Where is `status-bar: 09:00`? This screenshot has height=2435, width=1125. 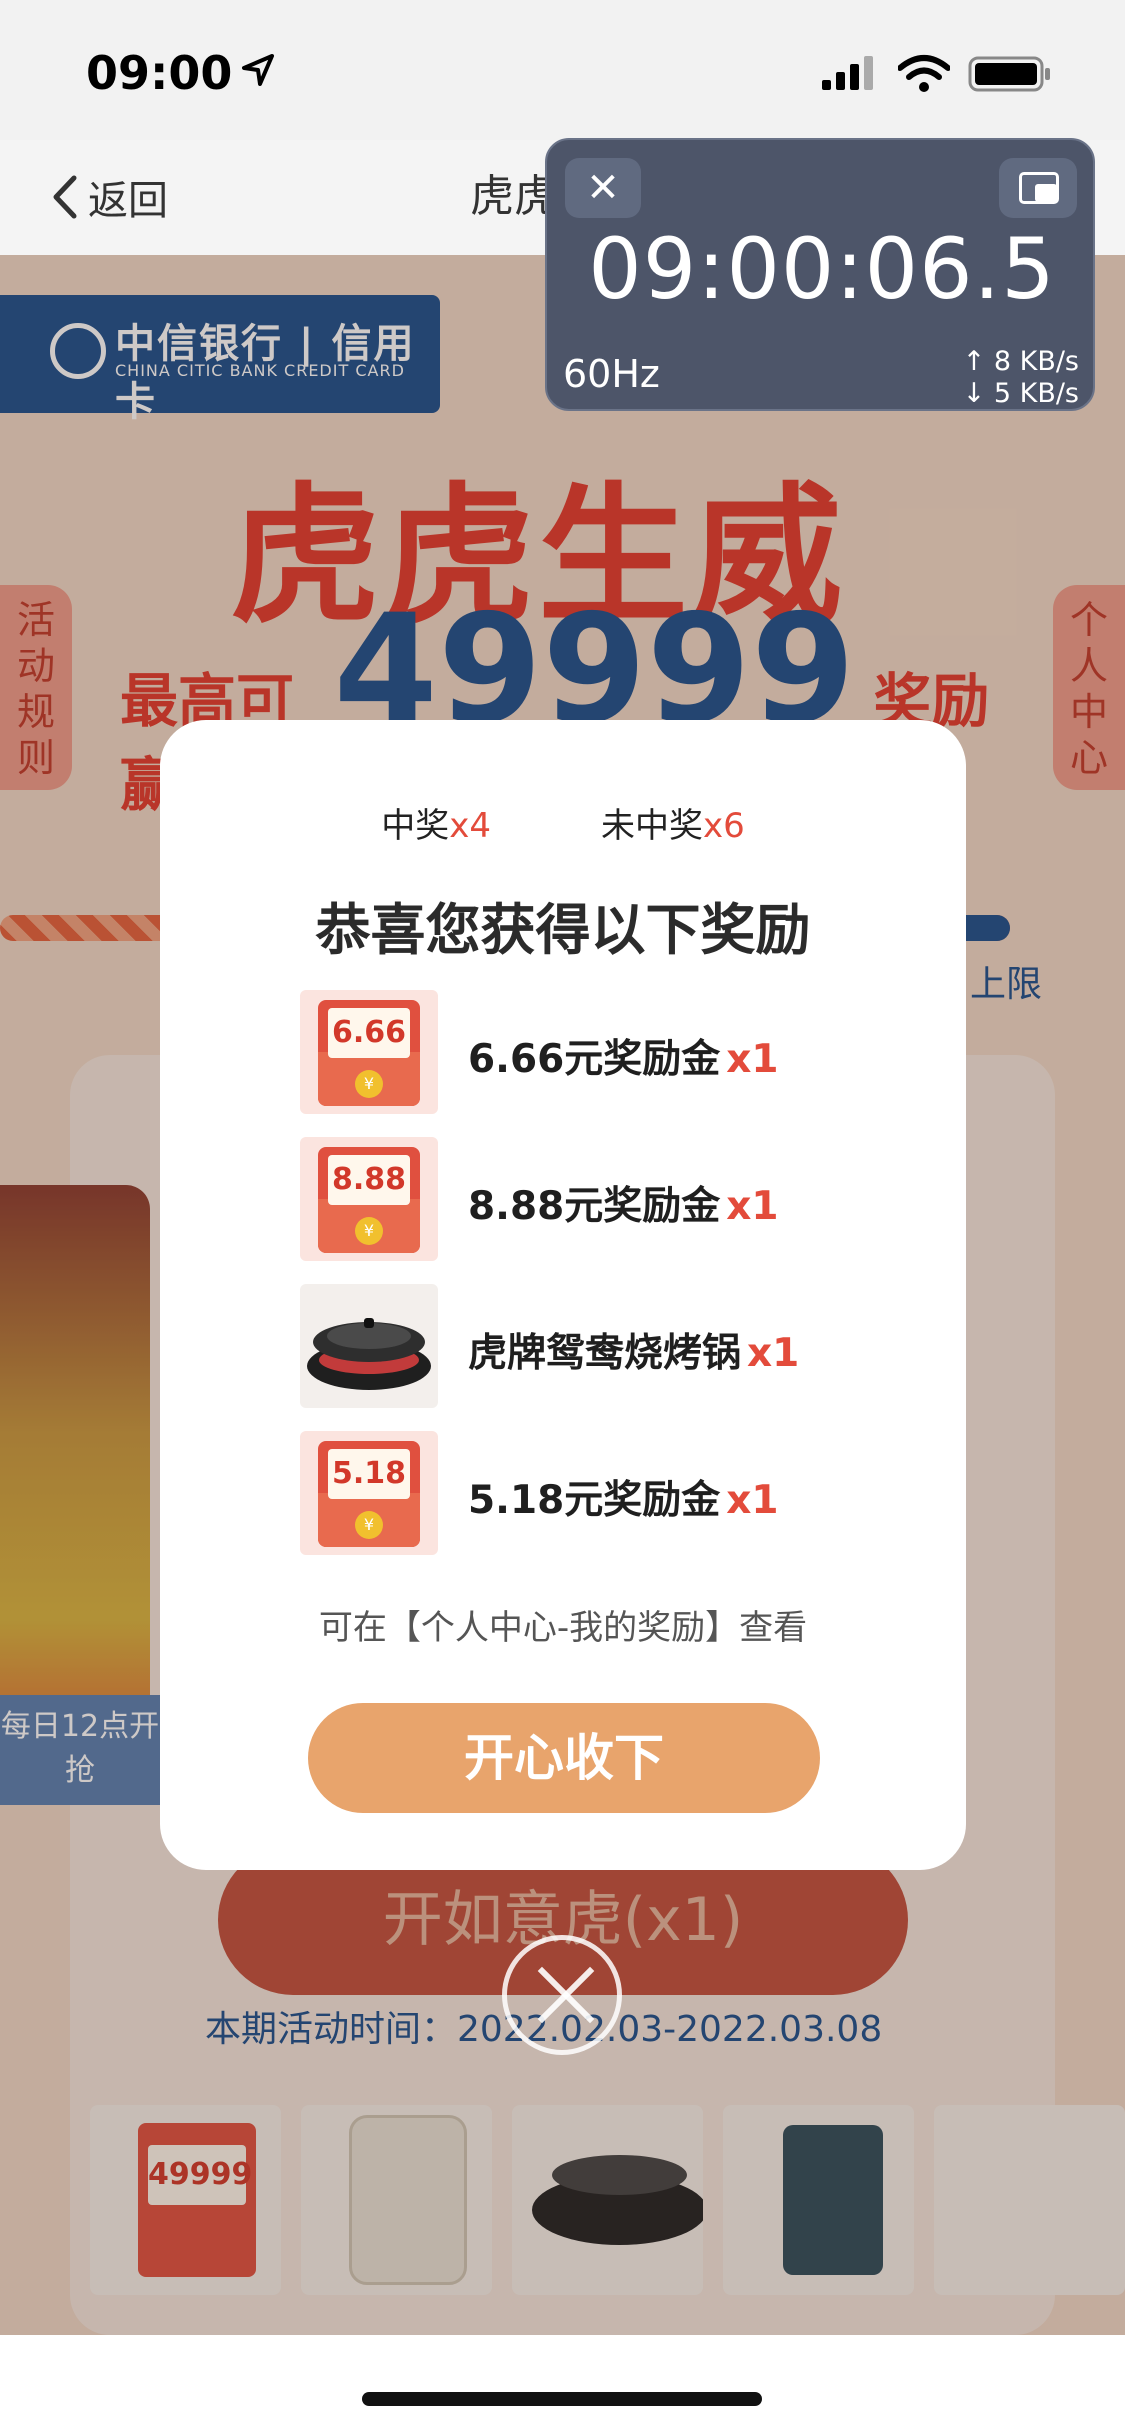 status-bar: 09:00 is located at coordinates (562, 70).